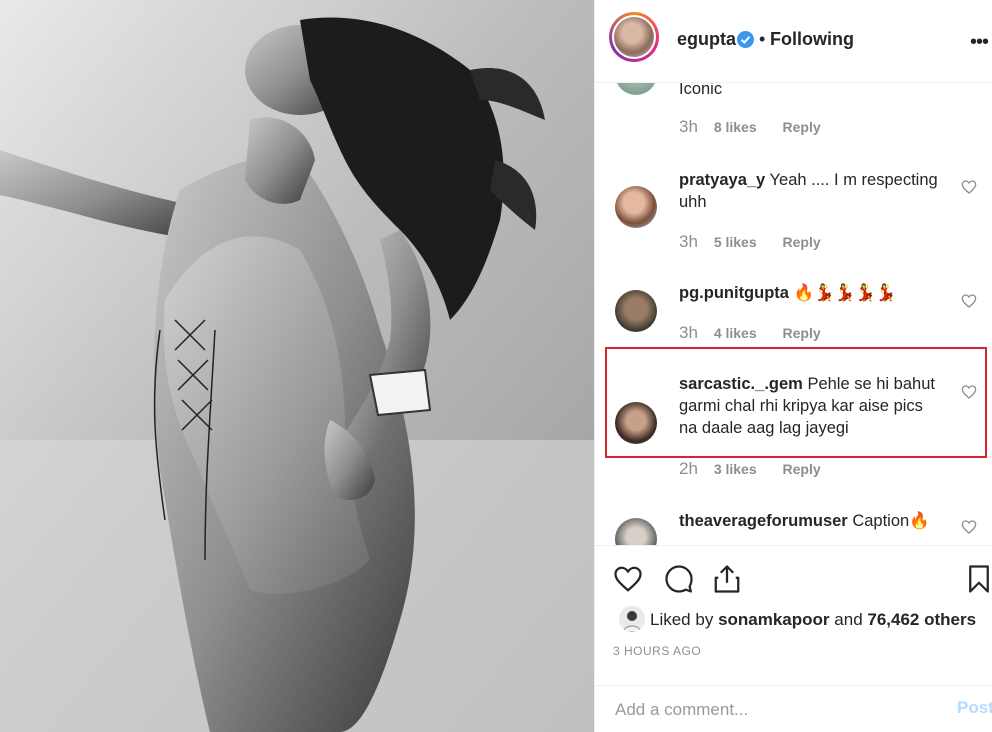  Describe the element at coordinates (796, 402) in the screenshot. I see `highlight-box` at that location.